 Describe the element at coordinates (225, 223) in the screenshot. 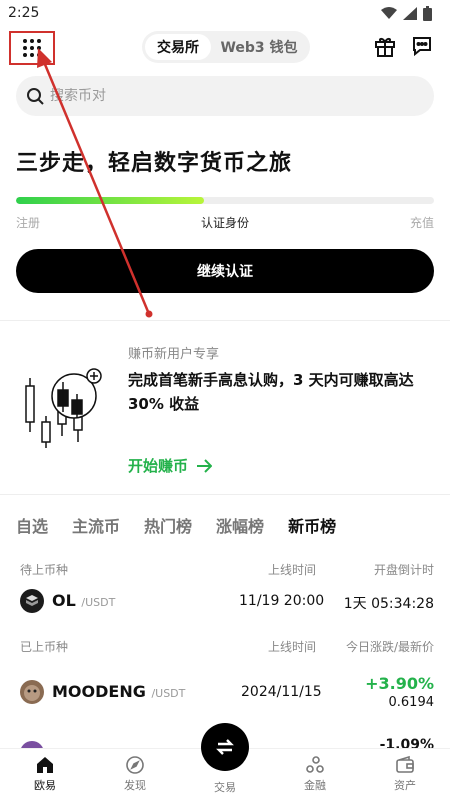

I see `step-verify-identity: 认证身份` at that location.